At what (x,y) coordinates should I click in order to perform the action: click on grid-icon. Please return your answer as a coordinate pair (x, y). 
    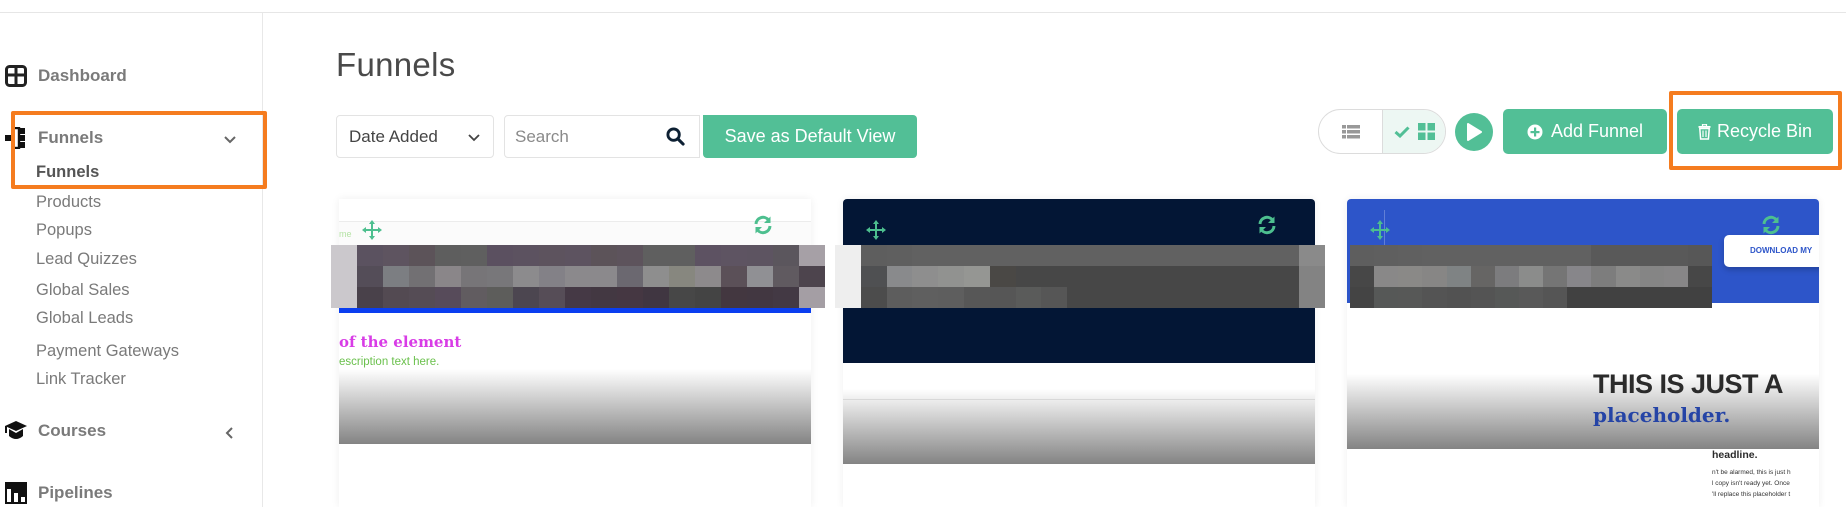
    Looking at the image, I should click on (1426, 131).